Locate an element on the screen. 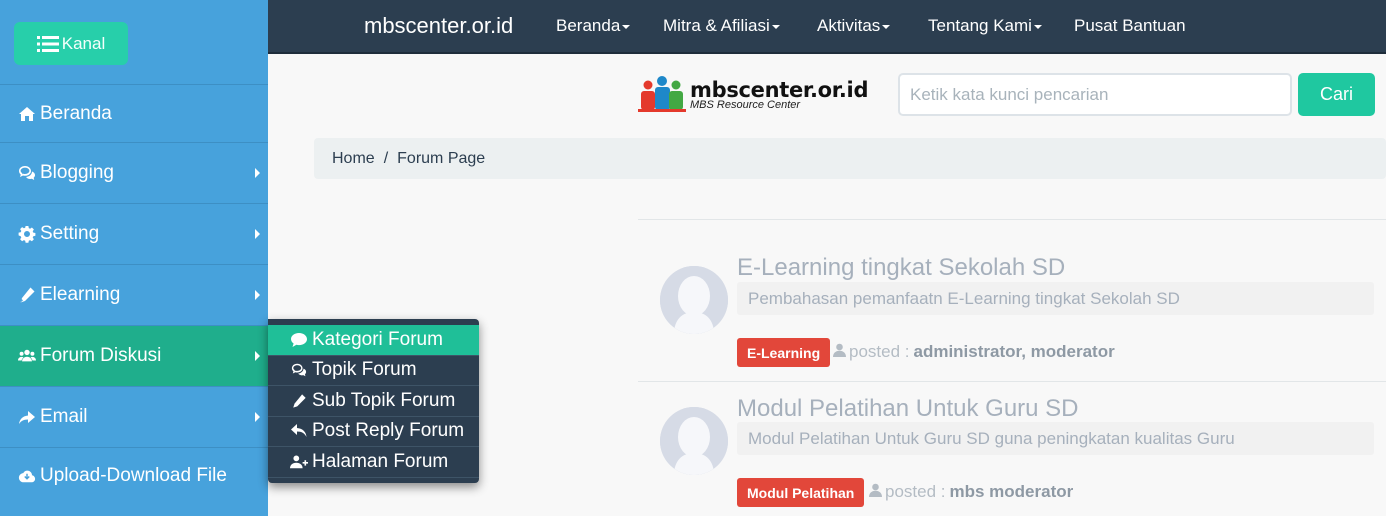 The width and height of the screenshot is (1386, 516). user-plus-icon is located at coordinates (299, 462).